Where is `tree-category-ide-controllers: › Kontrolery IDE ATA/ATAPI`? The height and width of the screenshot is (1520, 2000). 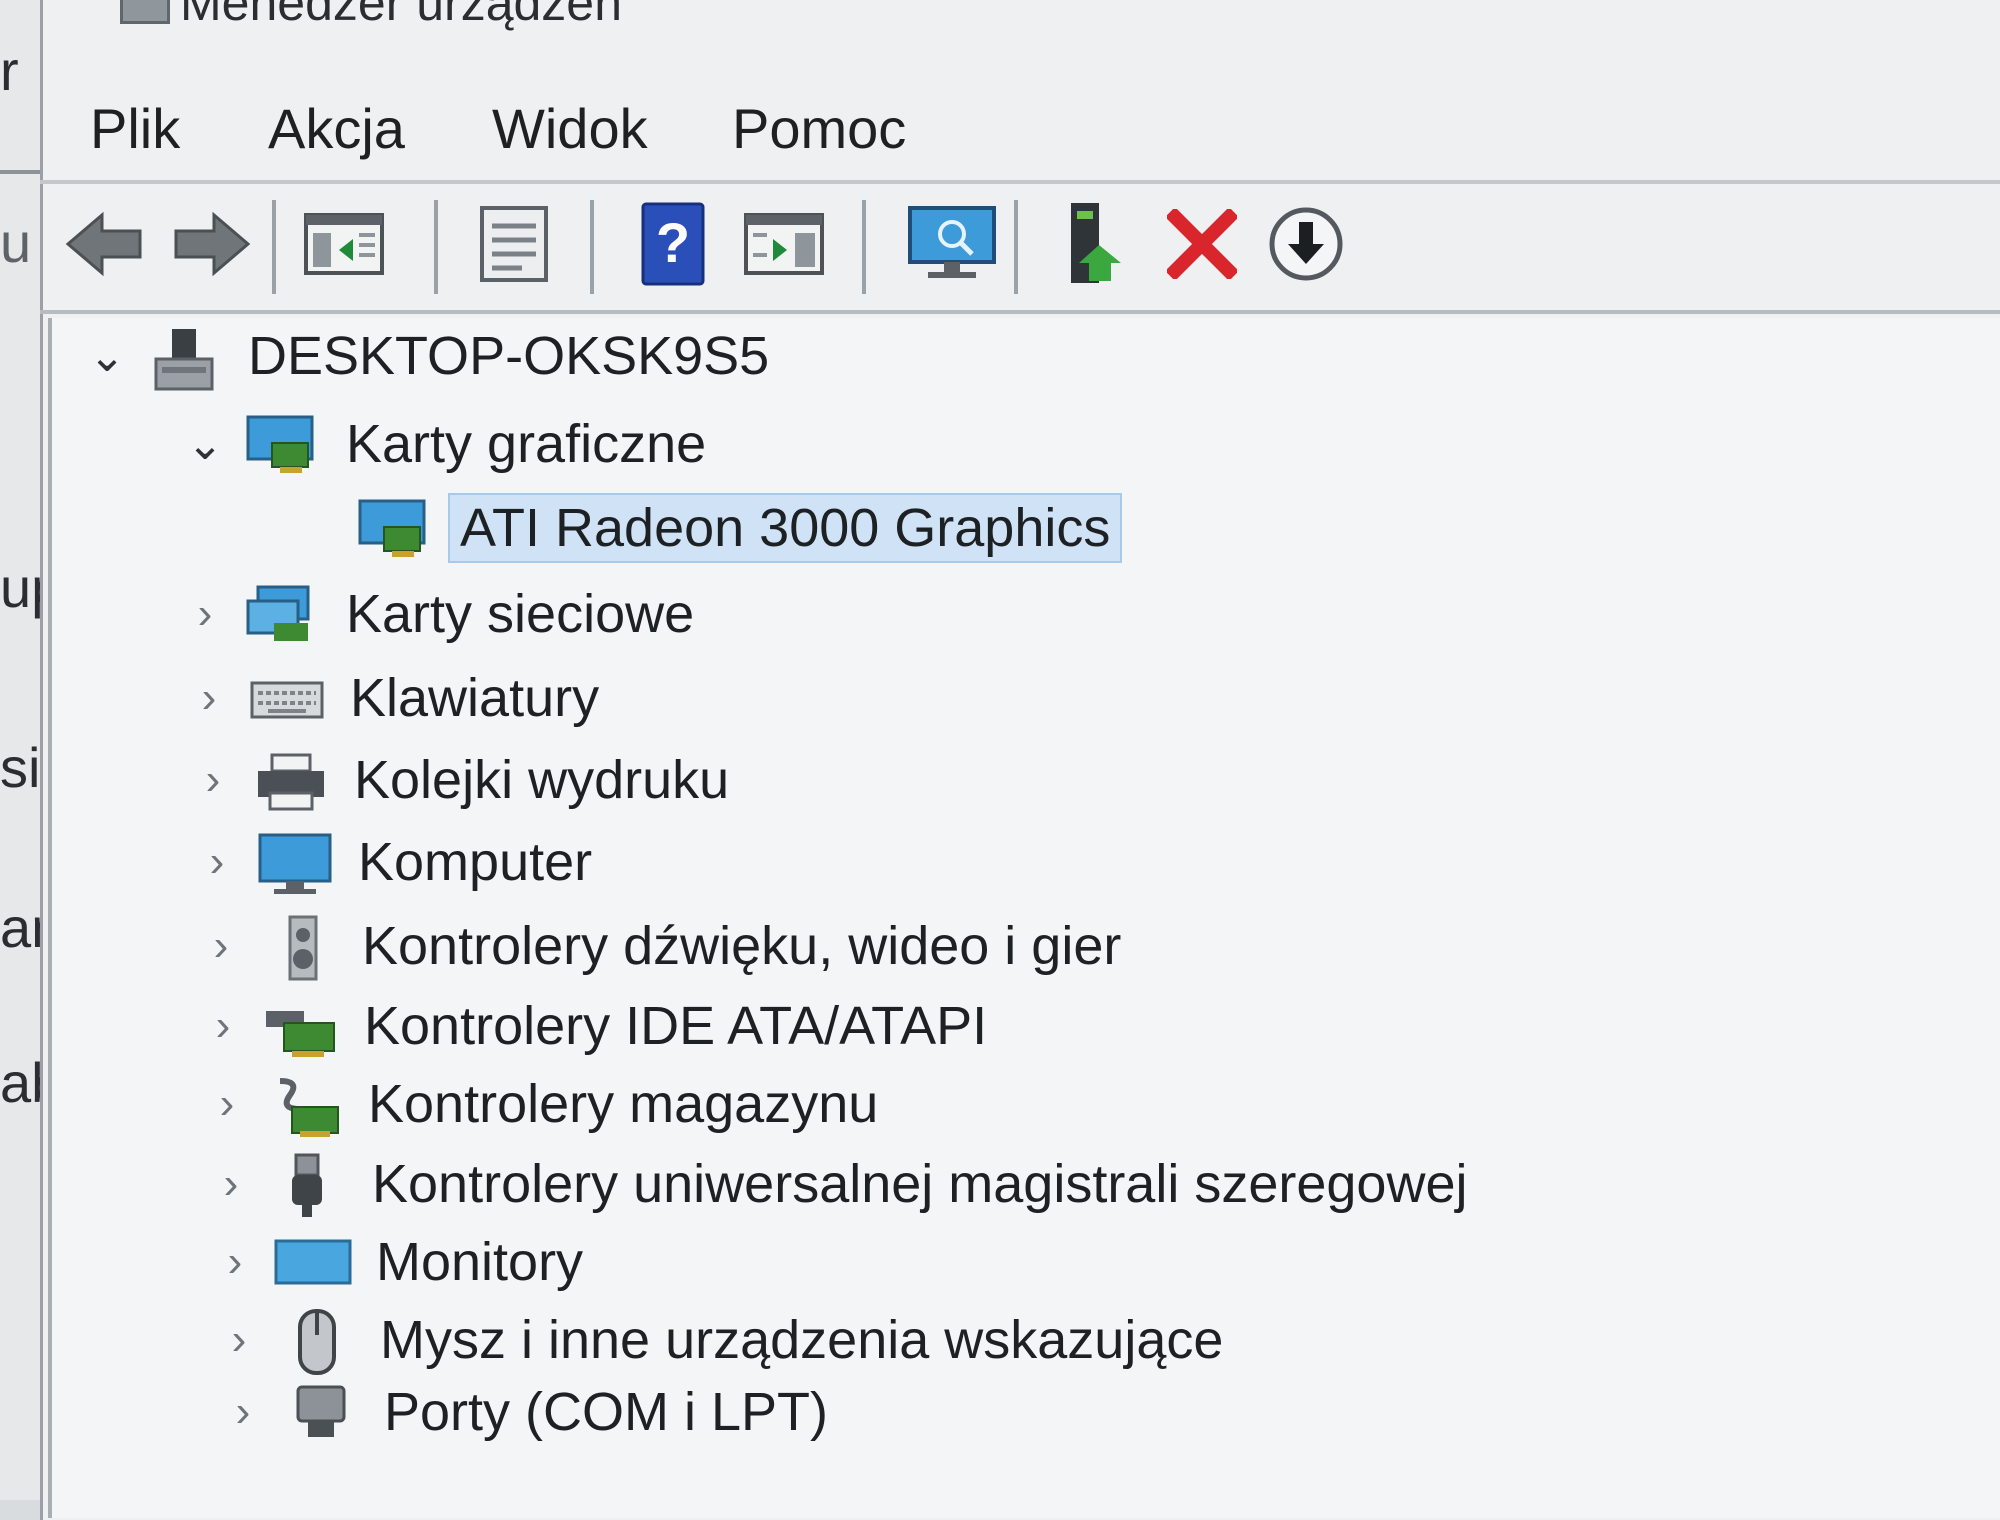 tree-category-ide-controllers: › Kontrolery IDE ATA/ATAPI is located at coordinates (597, 1026).